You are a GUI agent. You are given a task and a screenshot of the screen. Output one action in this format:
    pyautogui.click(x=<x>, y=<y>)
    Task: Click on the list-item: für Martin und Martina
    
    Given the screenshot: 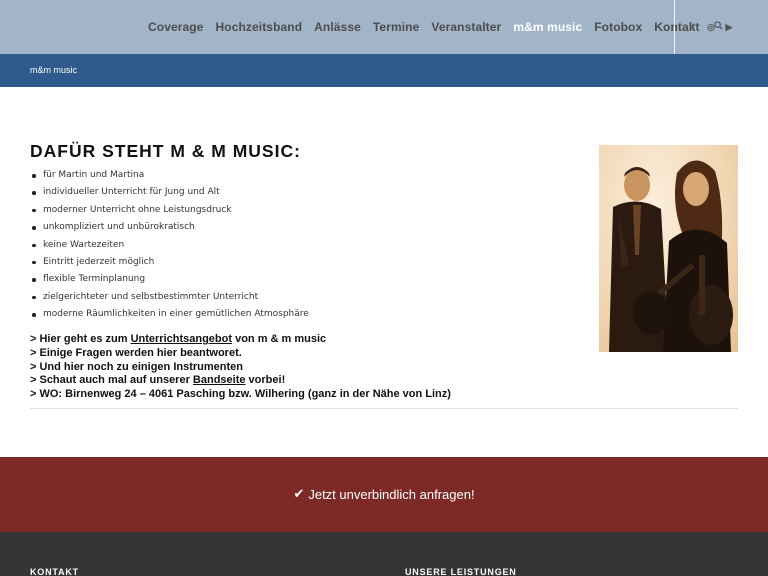 What is the action you would take?
    pyautogui.click(x=170, y=175)
    